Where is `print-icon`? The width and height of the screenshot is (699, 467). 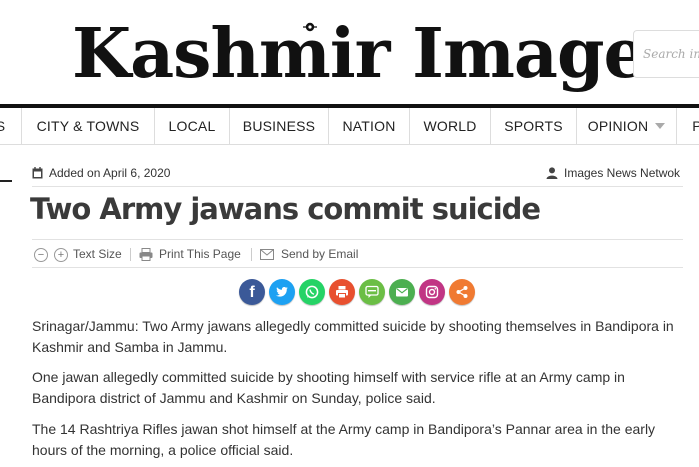 print-icon is located at coordinates (342, 292).